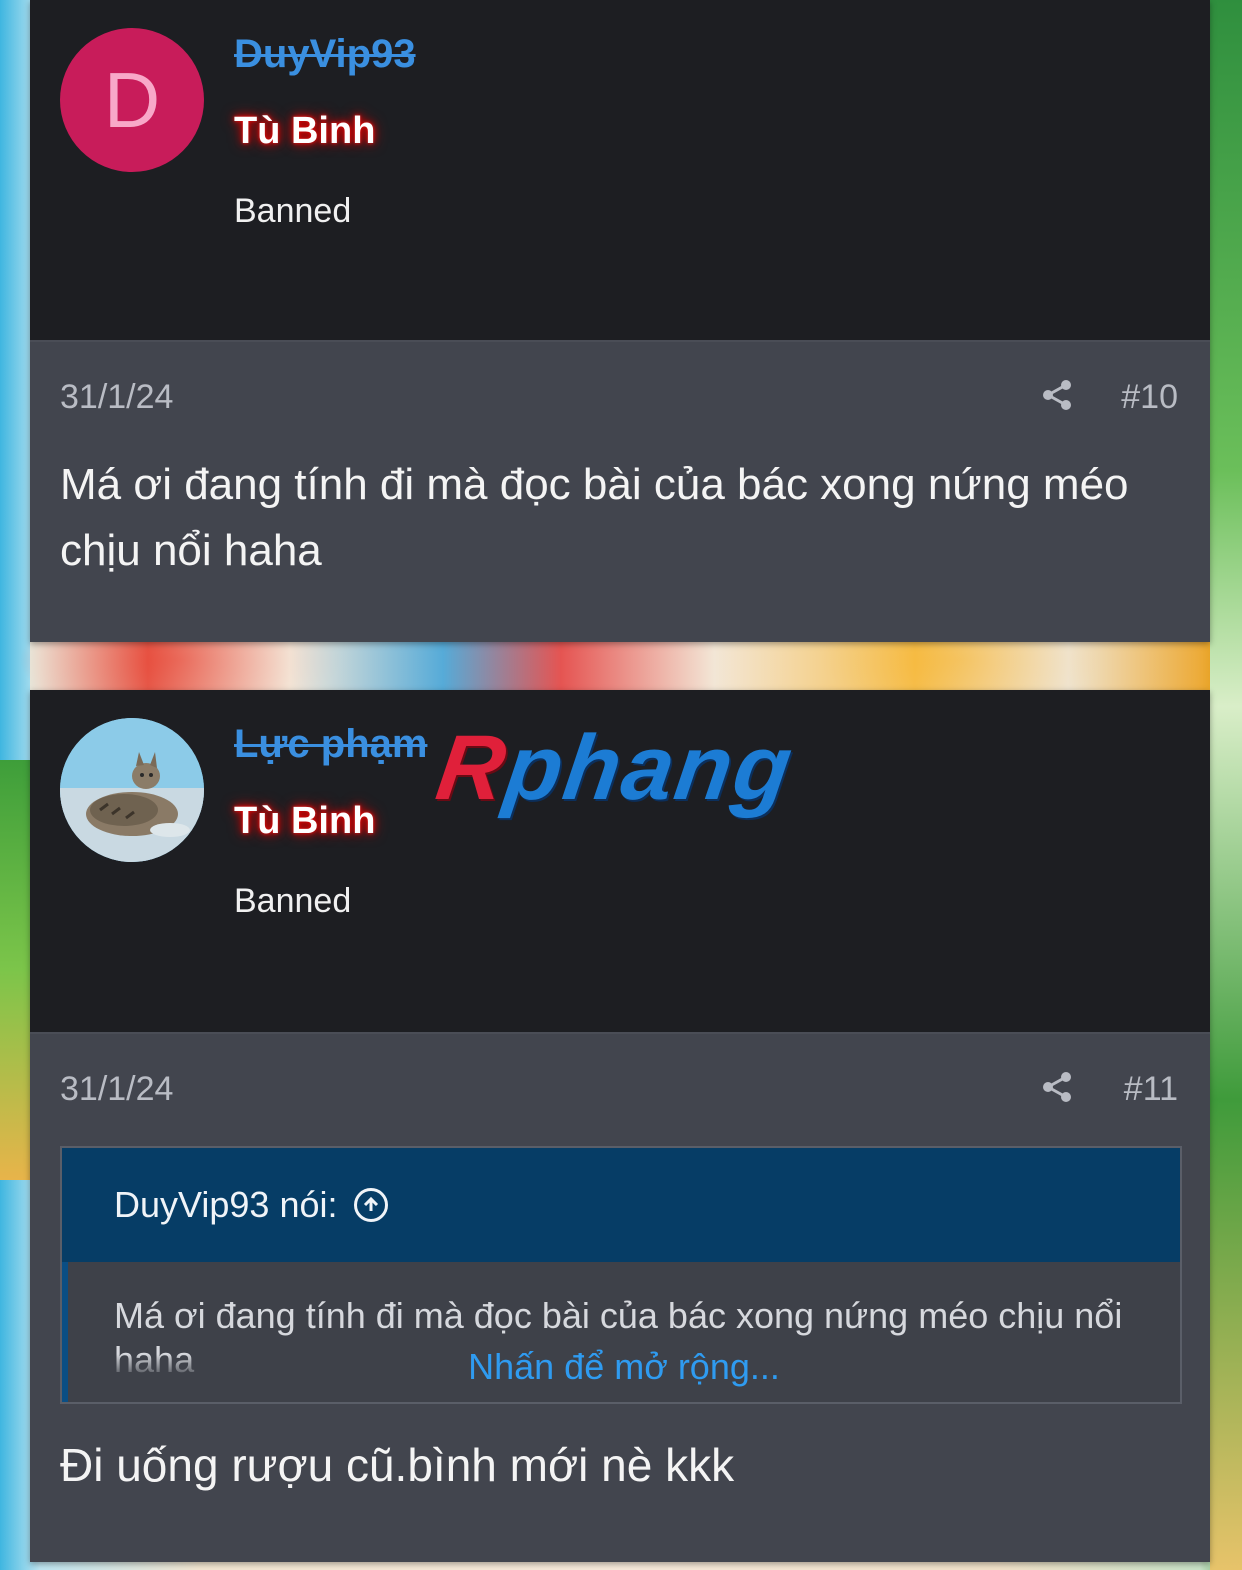  I want to click on avatar-letter: D, so click(132, 100).